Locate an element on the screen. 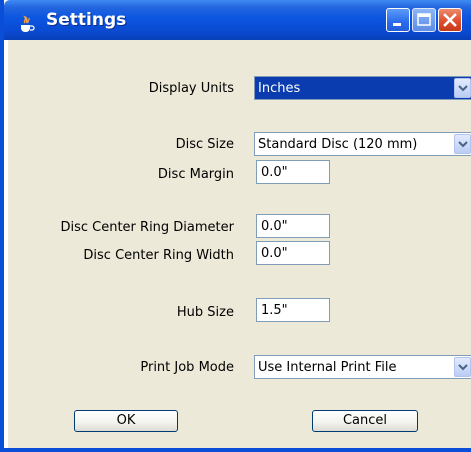 The height and width of the screenshot is (452, 471). center-ring-diameter-field: 0.0" is located at coordinates (293, 226).